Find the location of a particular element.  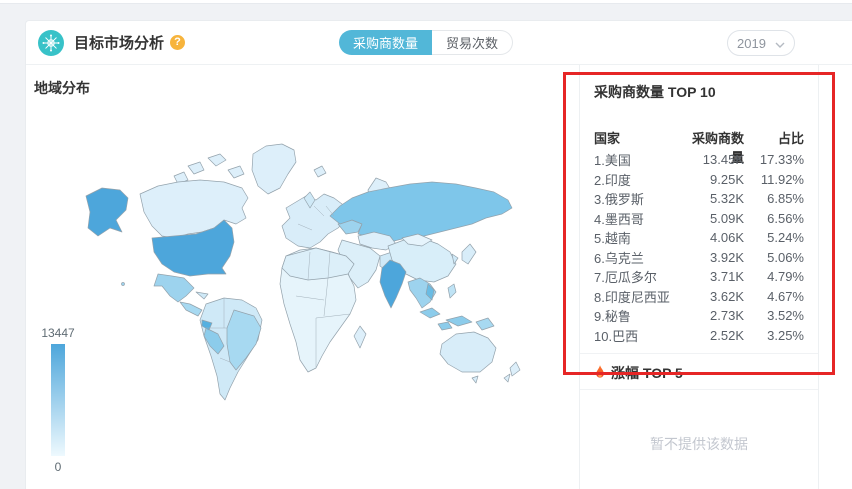

legend-max-label: 13447 is located at coordinates (58, 333).